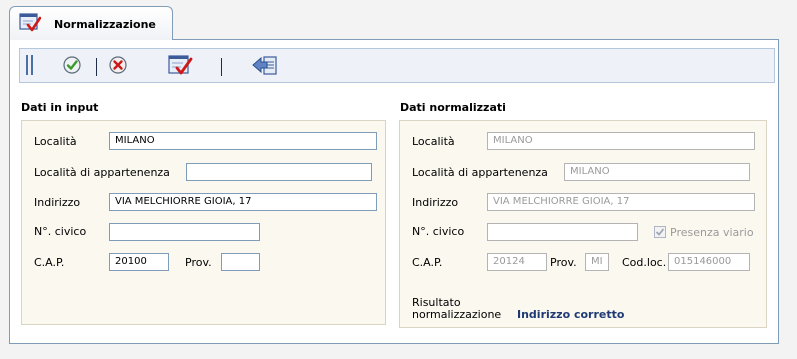 Image resolution: width=797 pixels, height=359 pixels. I want to click on check-circle-icon, so click(72, 65).